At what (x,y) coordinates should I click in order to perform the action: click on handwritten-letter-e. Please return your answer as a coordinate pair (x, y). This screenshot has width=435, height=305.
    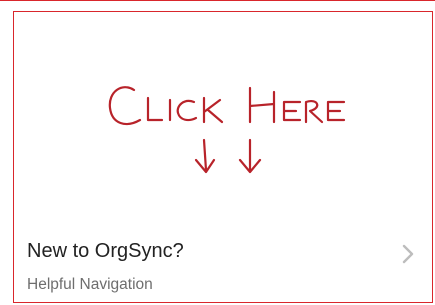
    Looking at the image, I should click on (292, 111).